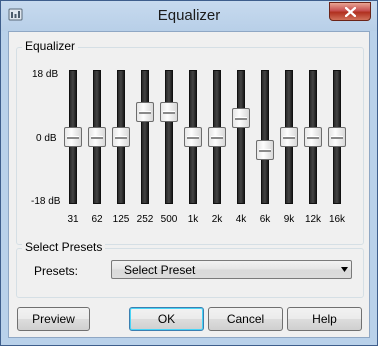 The width and height of the screenshot is (378, 346). I want to click on band-slider-12k, so click(313, 139).